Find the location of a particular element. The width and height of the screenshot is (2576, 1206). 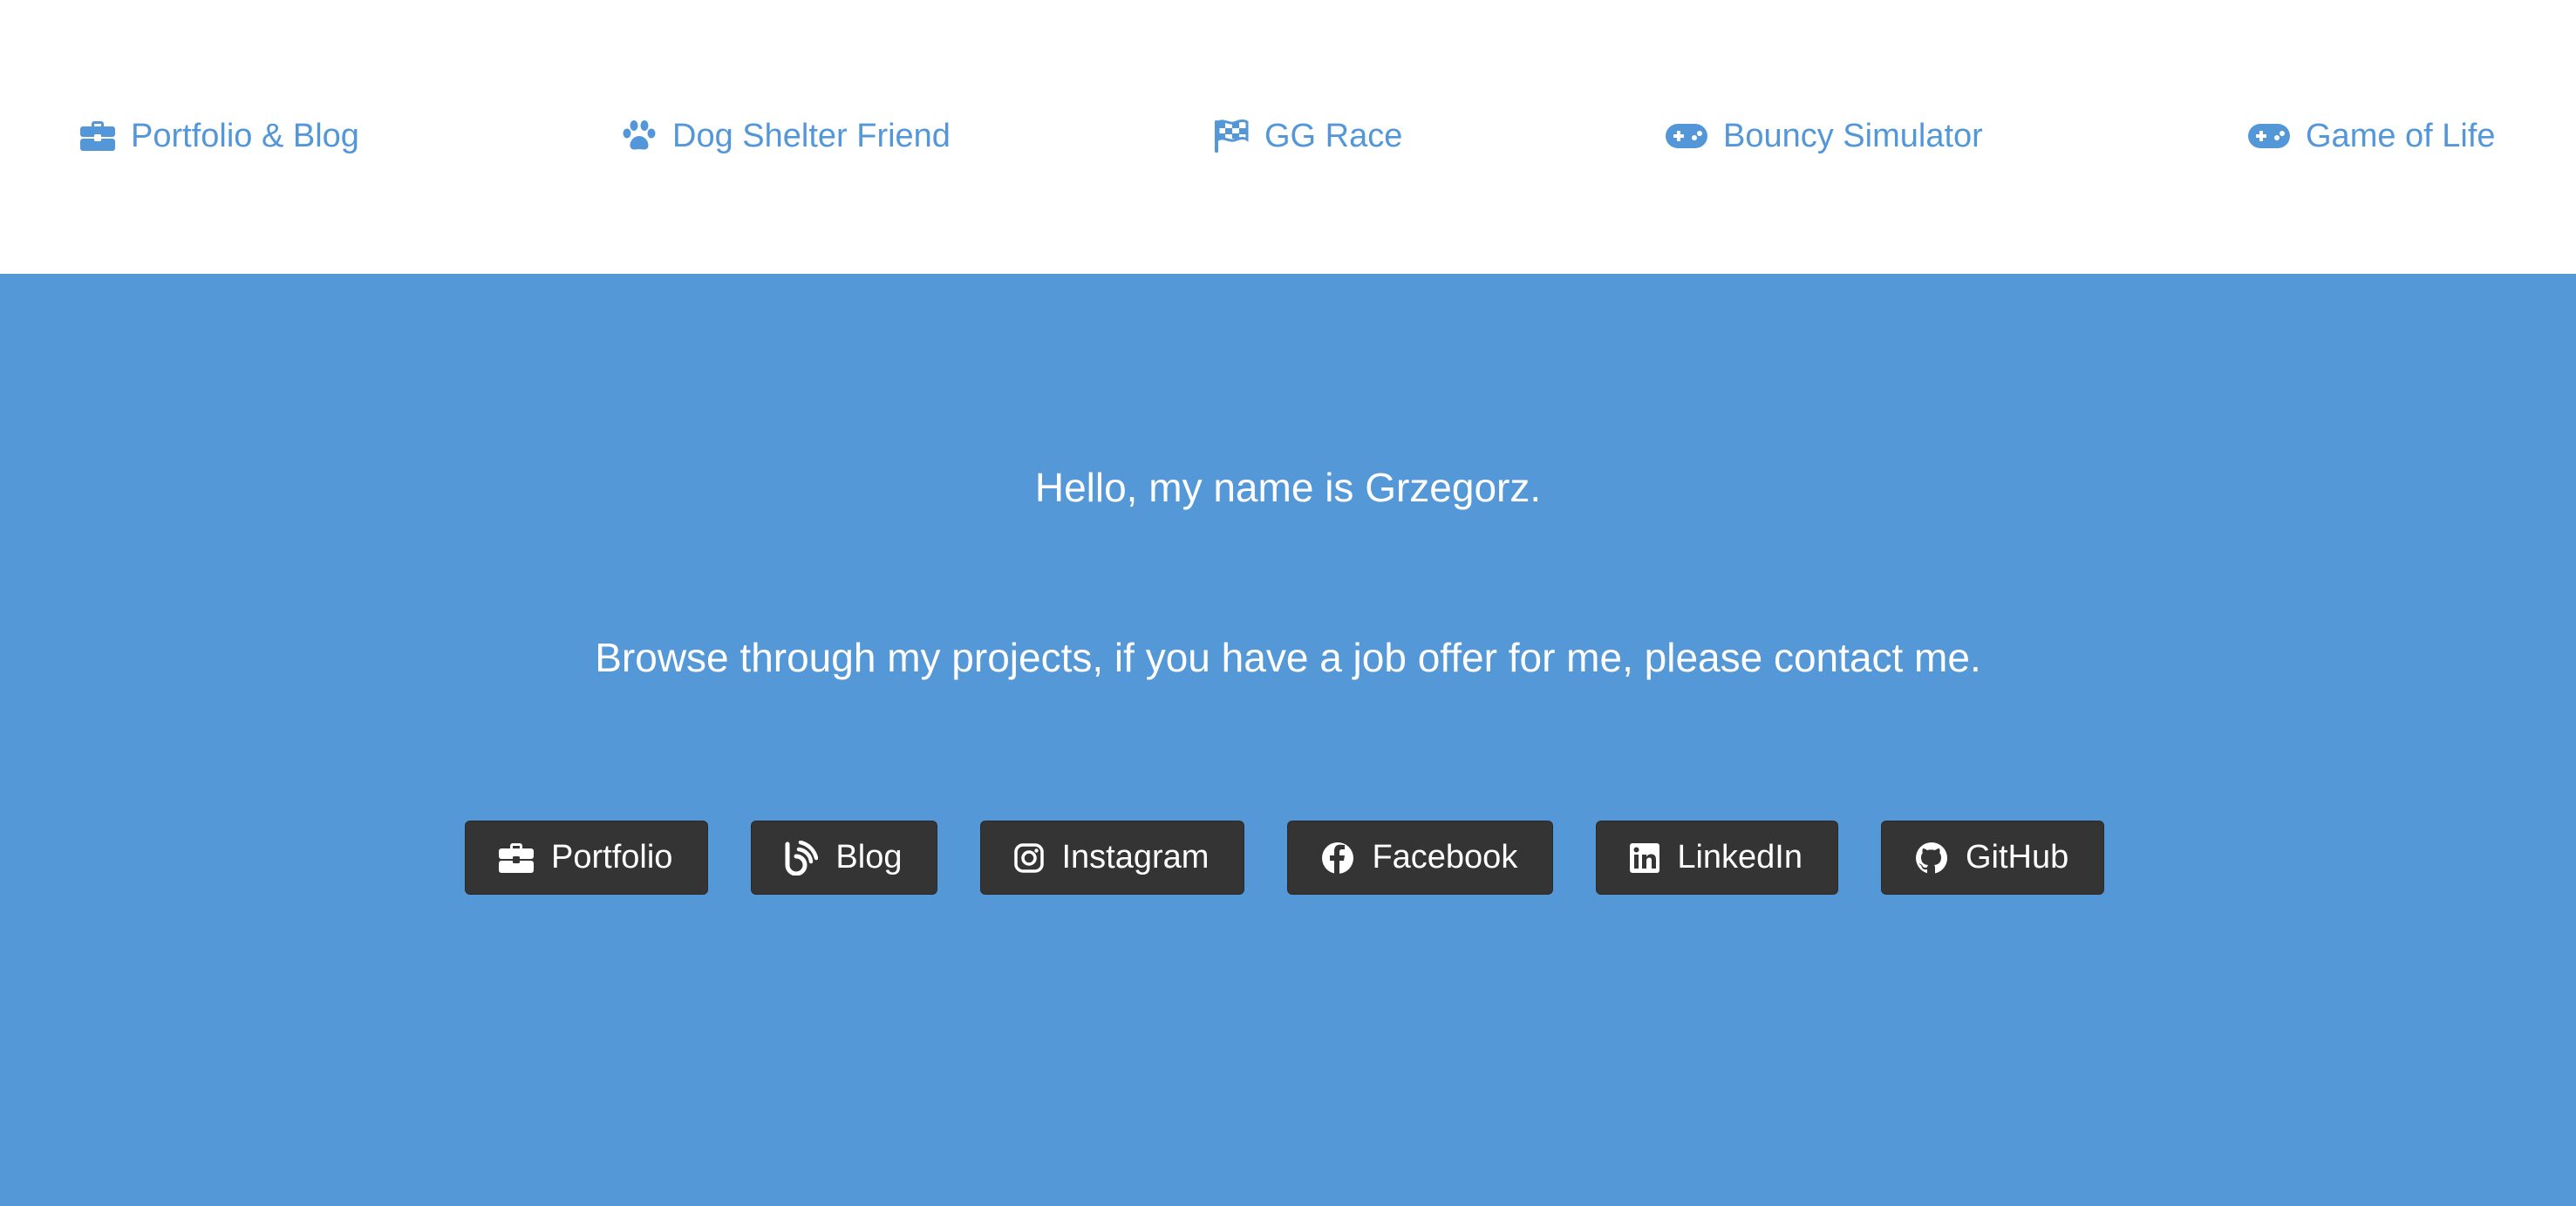

facebook-icon is located at coordinates (1338, 858).